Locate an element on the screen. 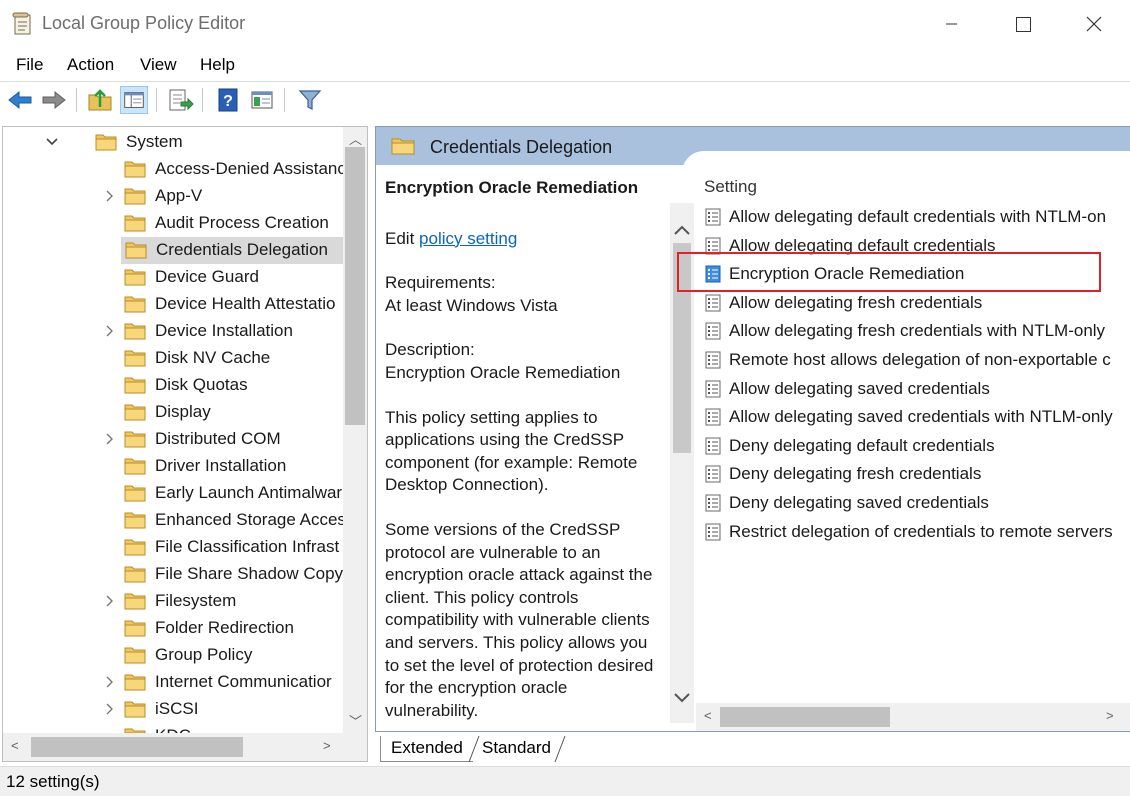  tree-item: Access-Denied Assistanc is located at coordinates (231, 169).